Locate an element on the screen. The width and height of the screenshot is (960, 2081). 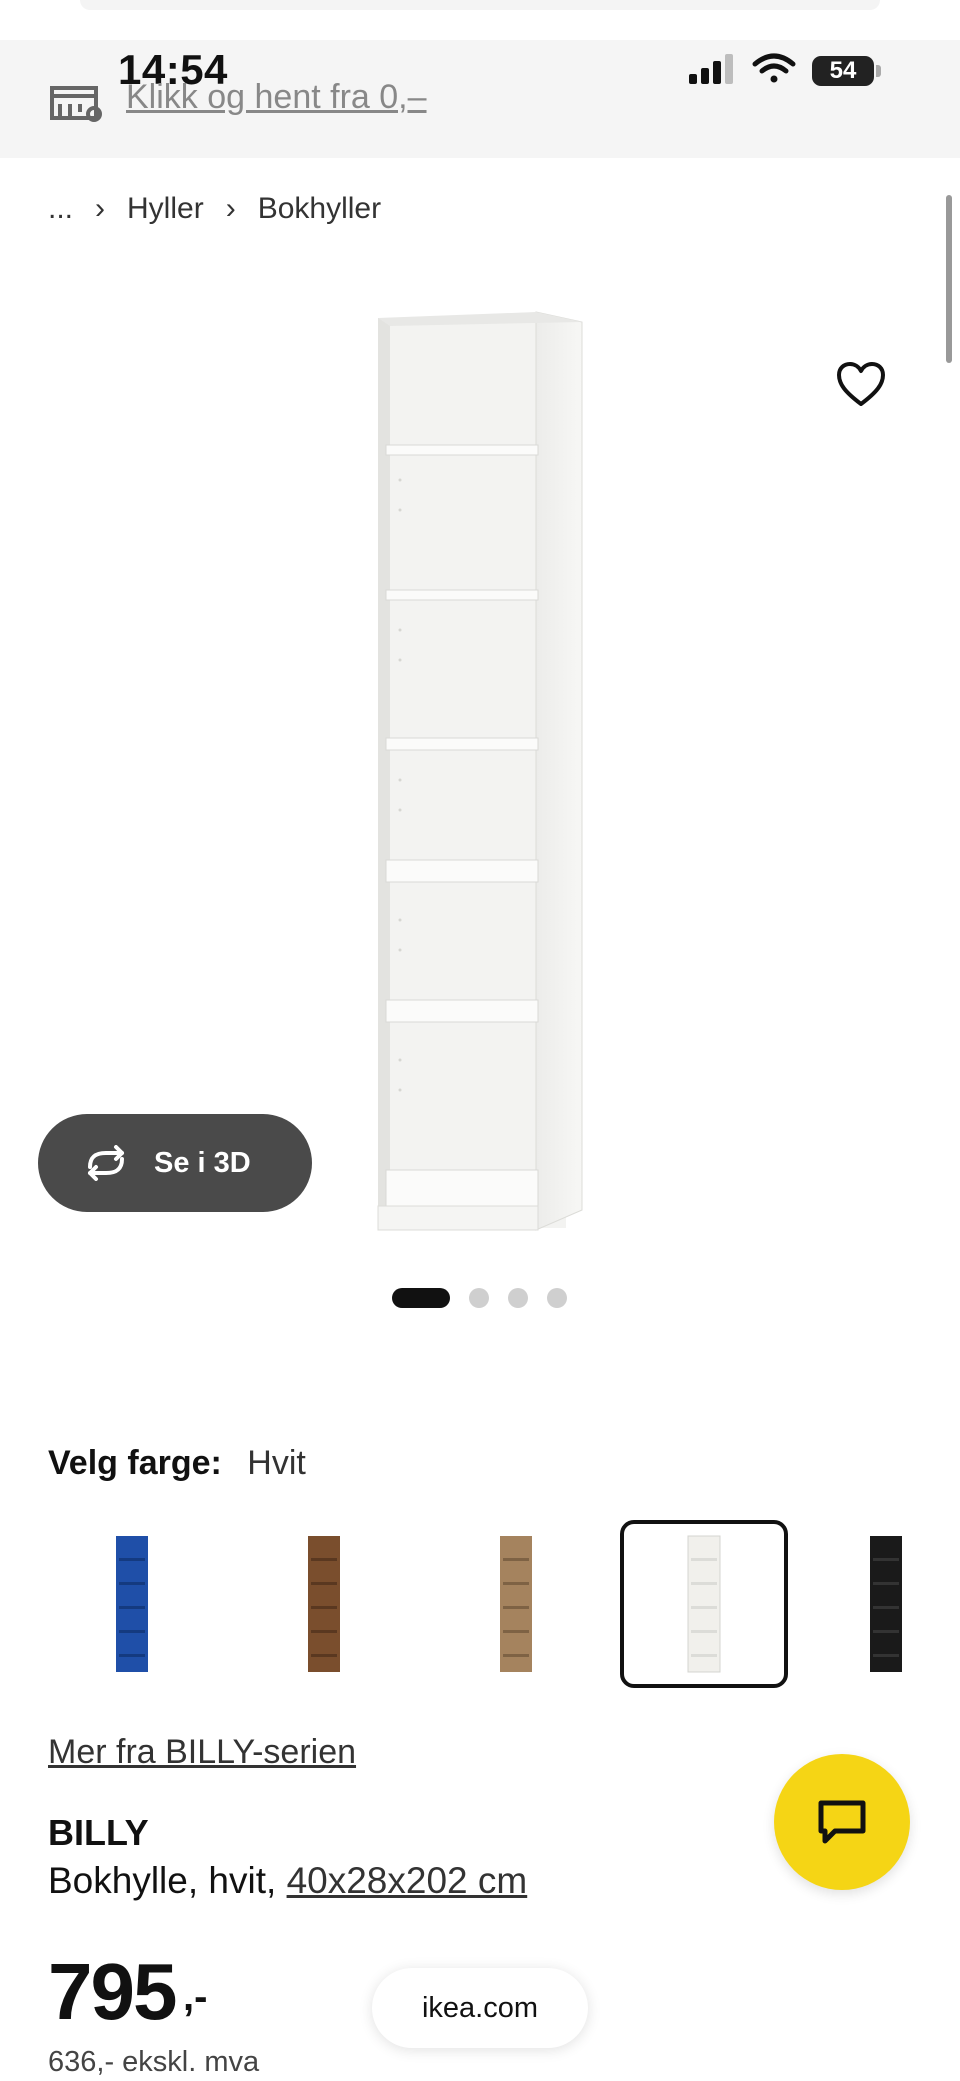
color-label-title: Velg farge: is located at coordinates (135, 1463).